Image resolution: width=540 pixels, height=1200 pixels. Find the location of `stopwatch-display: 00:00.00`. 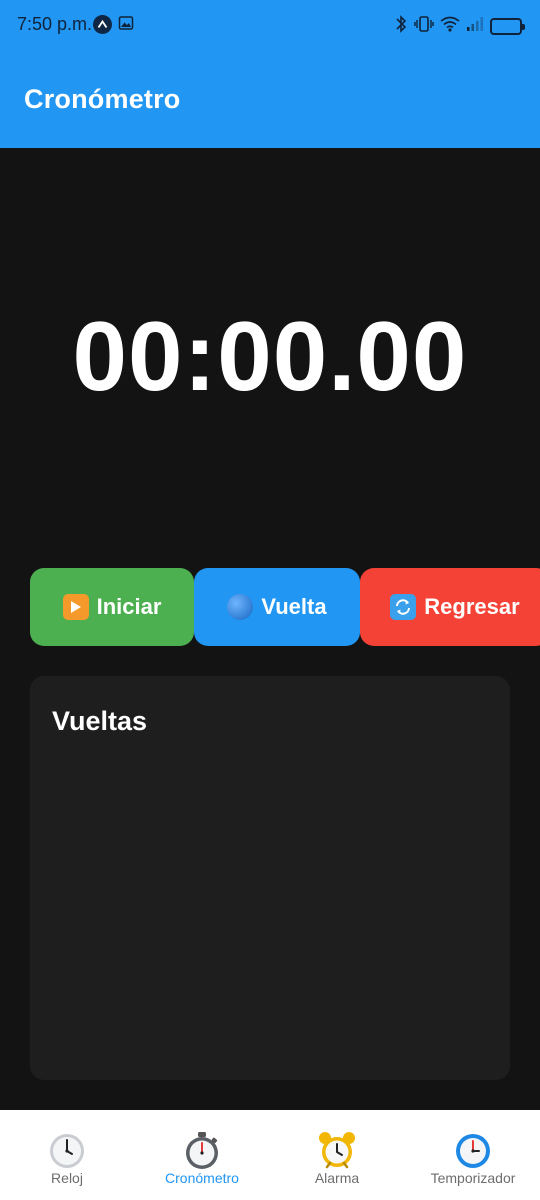

stopwatch-display: 00:00.00 is located at coordinates (270, 356).